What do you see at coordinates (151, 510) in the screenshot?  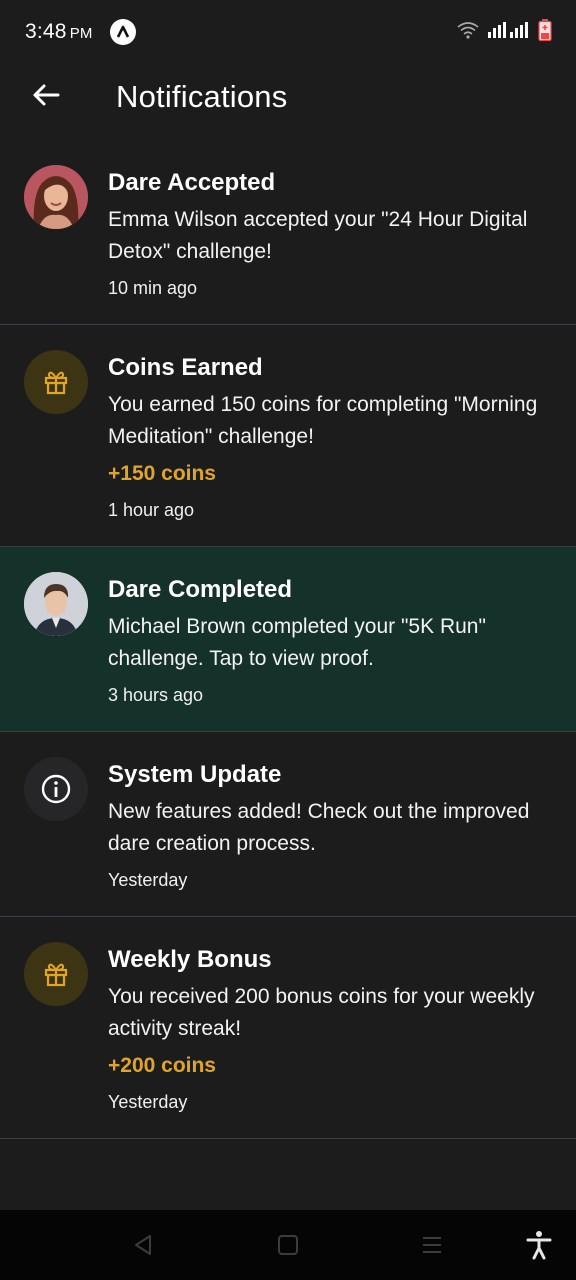 I see `notification-time: 1 hour ago` at bounding box center [151, 510].